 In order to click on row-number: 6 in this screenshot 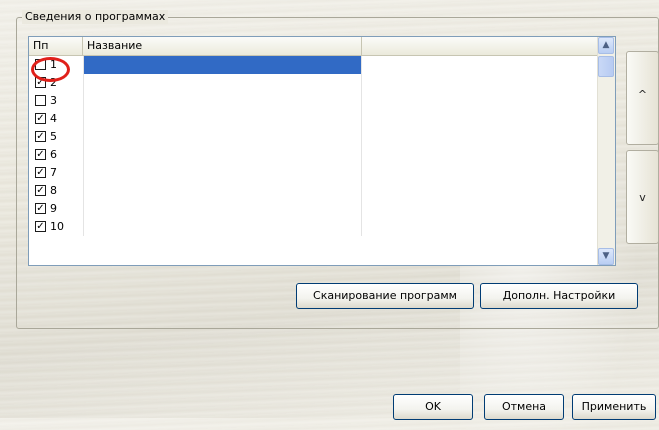, I will do `click(53, 154)`.